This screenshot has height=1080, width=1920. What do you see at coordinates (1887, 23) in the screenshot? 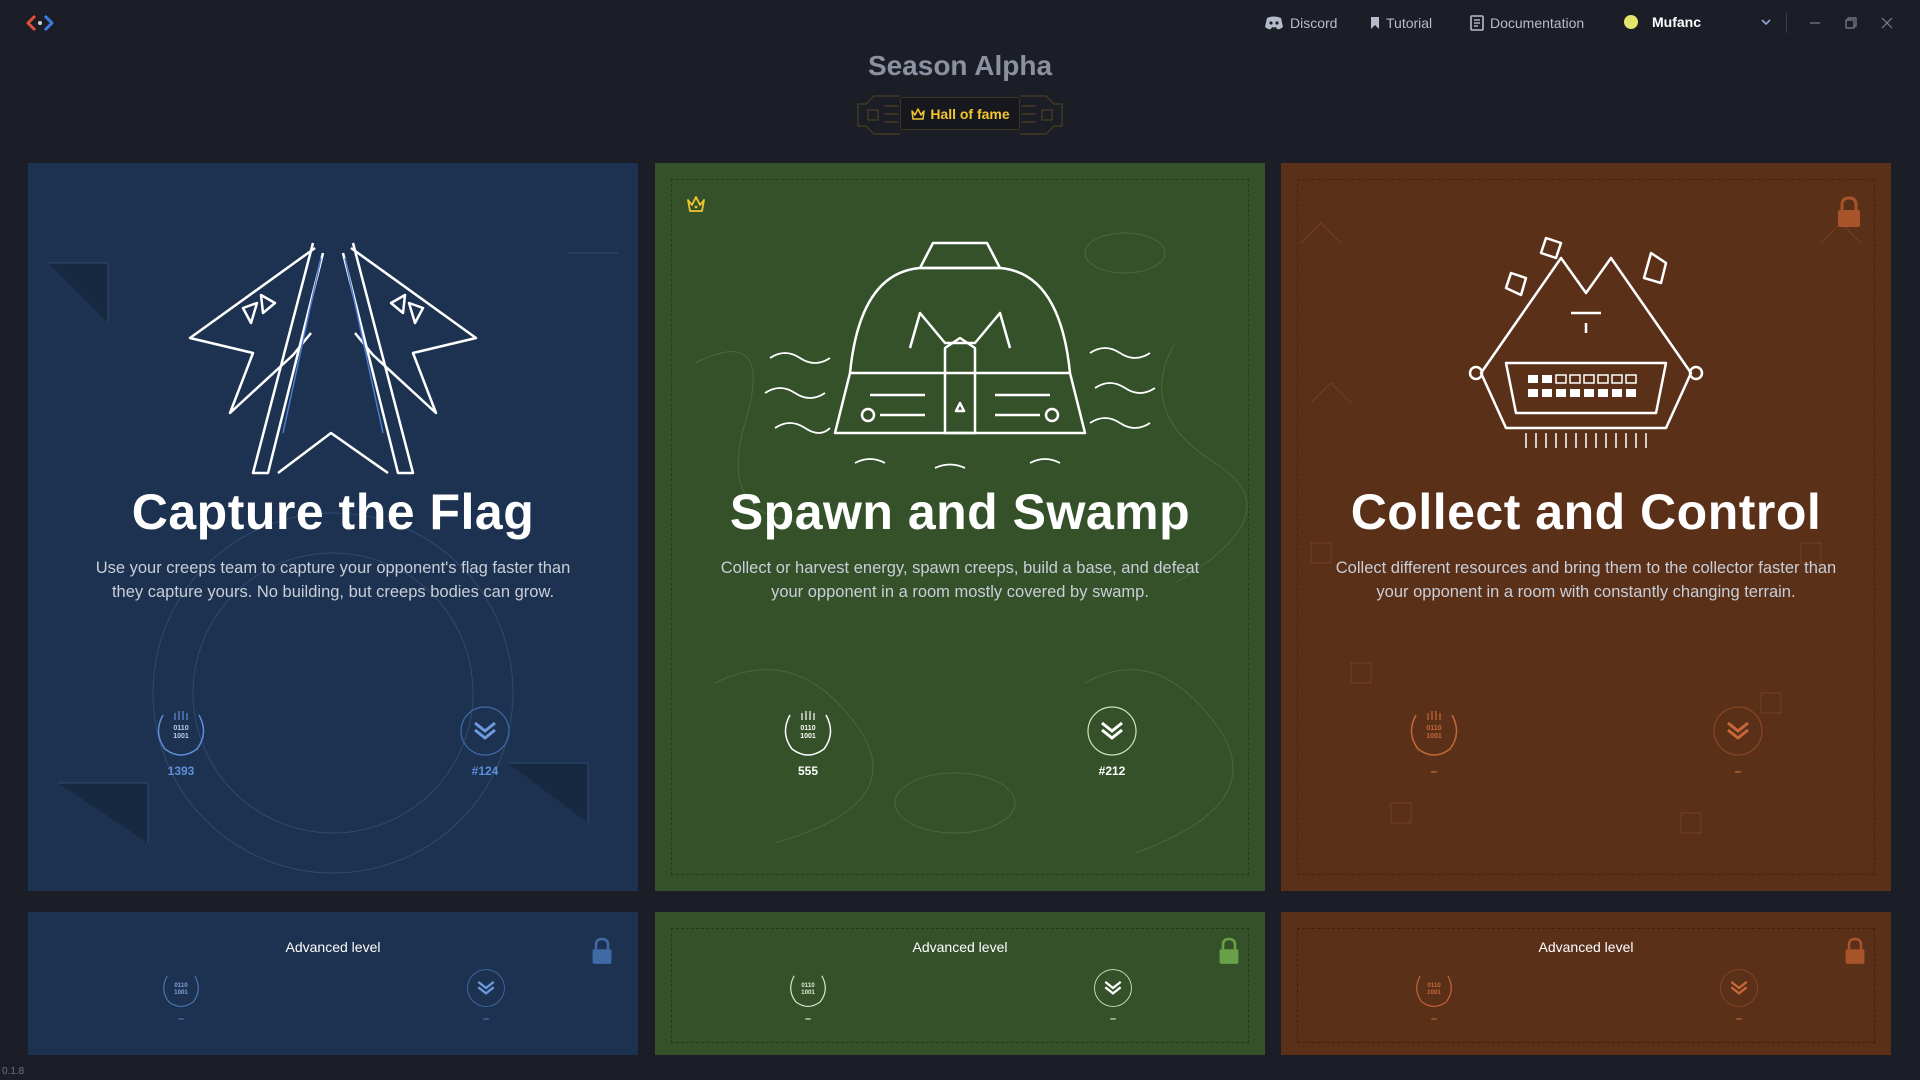
I see `close-icon` at bounding box center [1887, 23].